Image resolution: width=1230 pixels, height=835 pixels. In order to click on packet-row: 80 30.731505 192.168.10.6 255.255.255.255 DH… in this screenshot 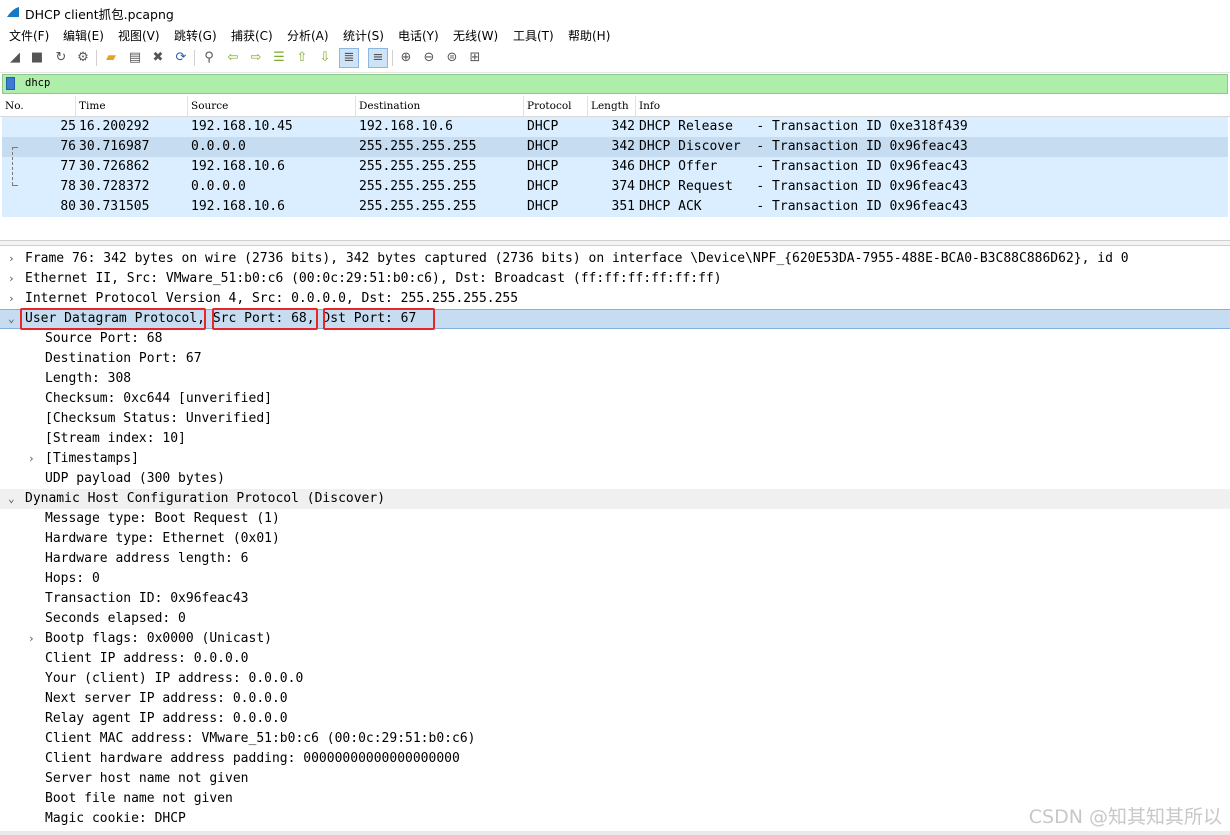, I will do `click(615, 207)`.